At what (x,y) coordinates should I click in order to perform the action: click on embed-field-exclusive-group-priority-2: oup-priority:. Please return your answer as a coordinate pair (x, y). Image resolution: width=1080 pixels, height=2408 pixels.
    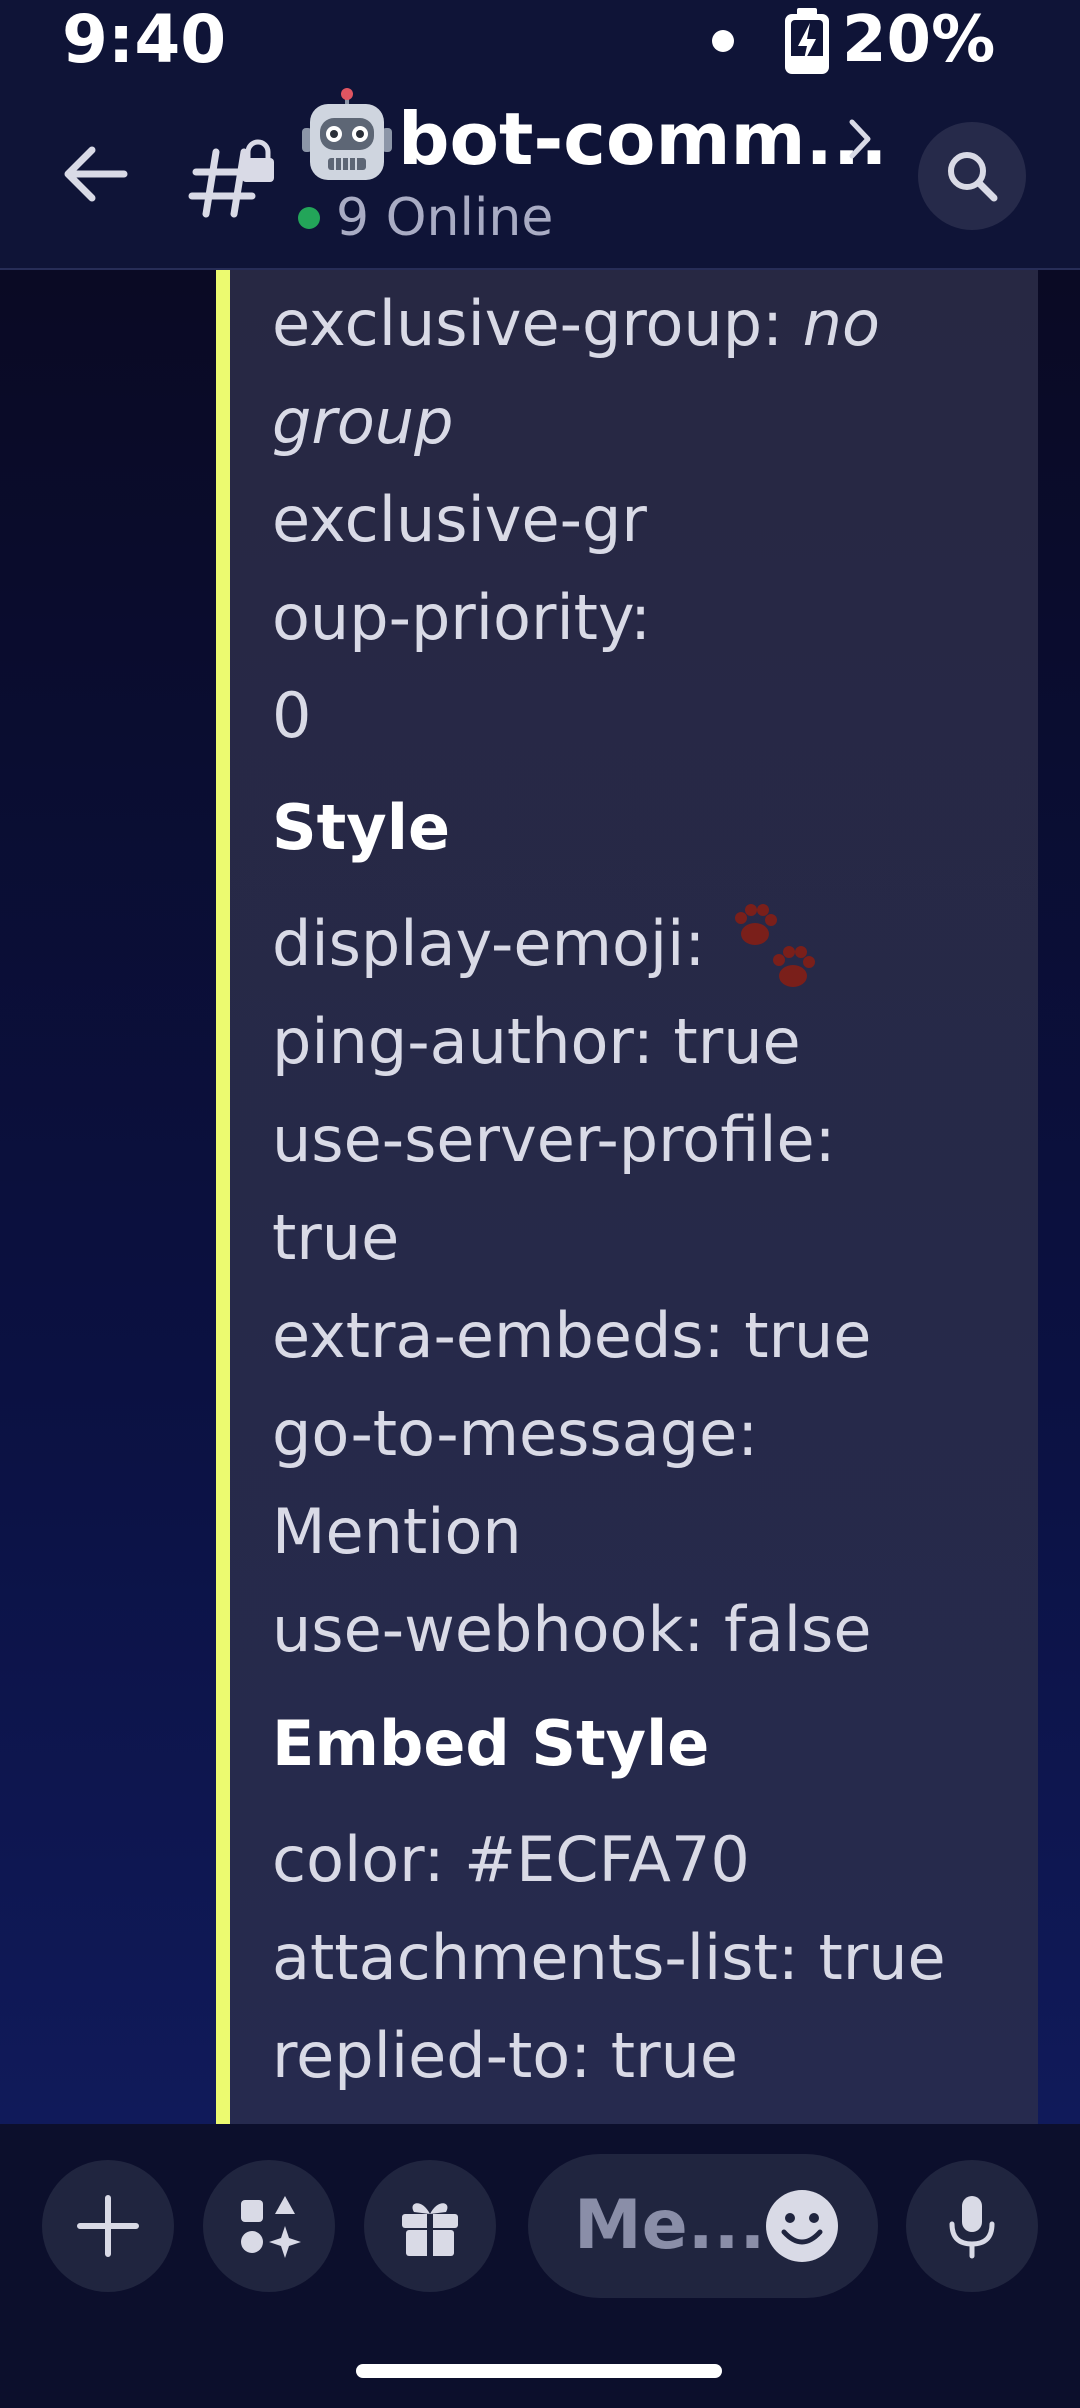
    Looking at the image, I should click on (462, 617).